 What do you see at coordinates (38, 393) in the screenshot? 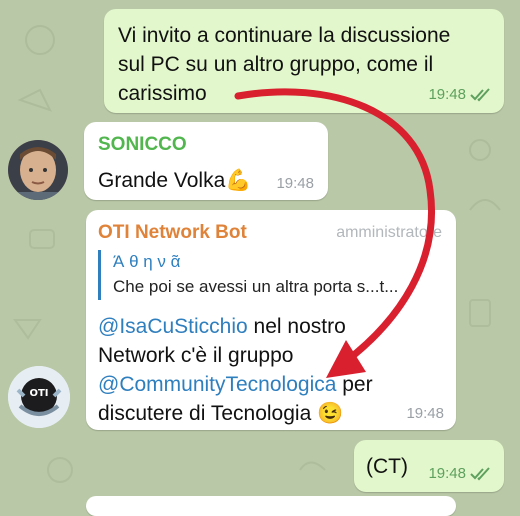
I see `svg-text: OTI` at bounding box center [38, 393].